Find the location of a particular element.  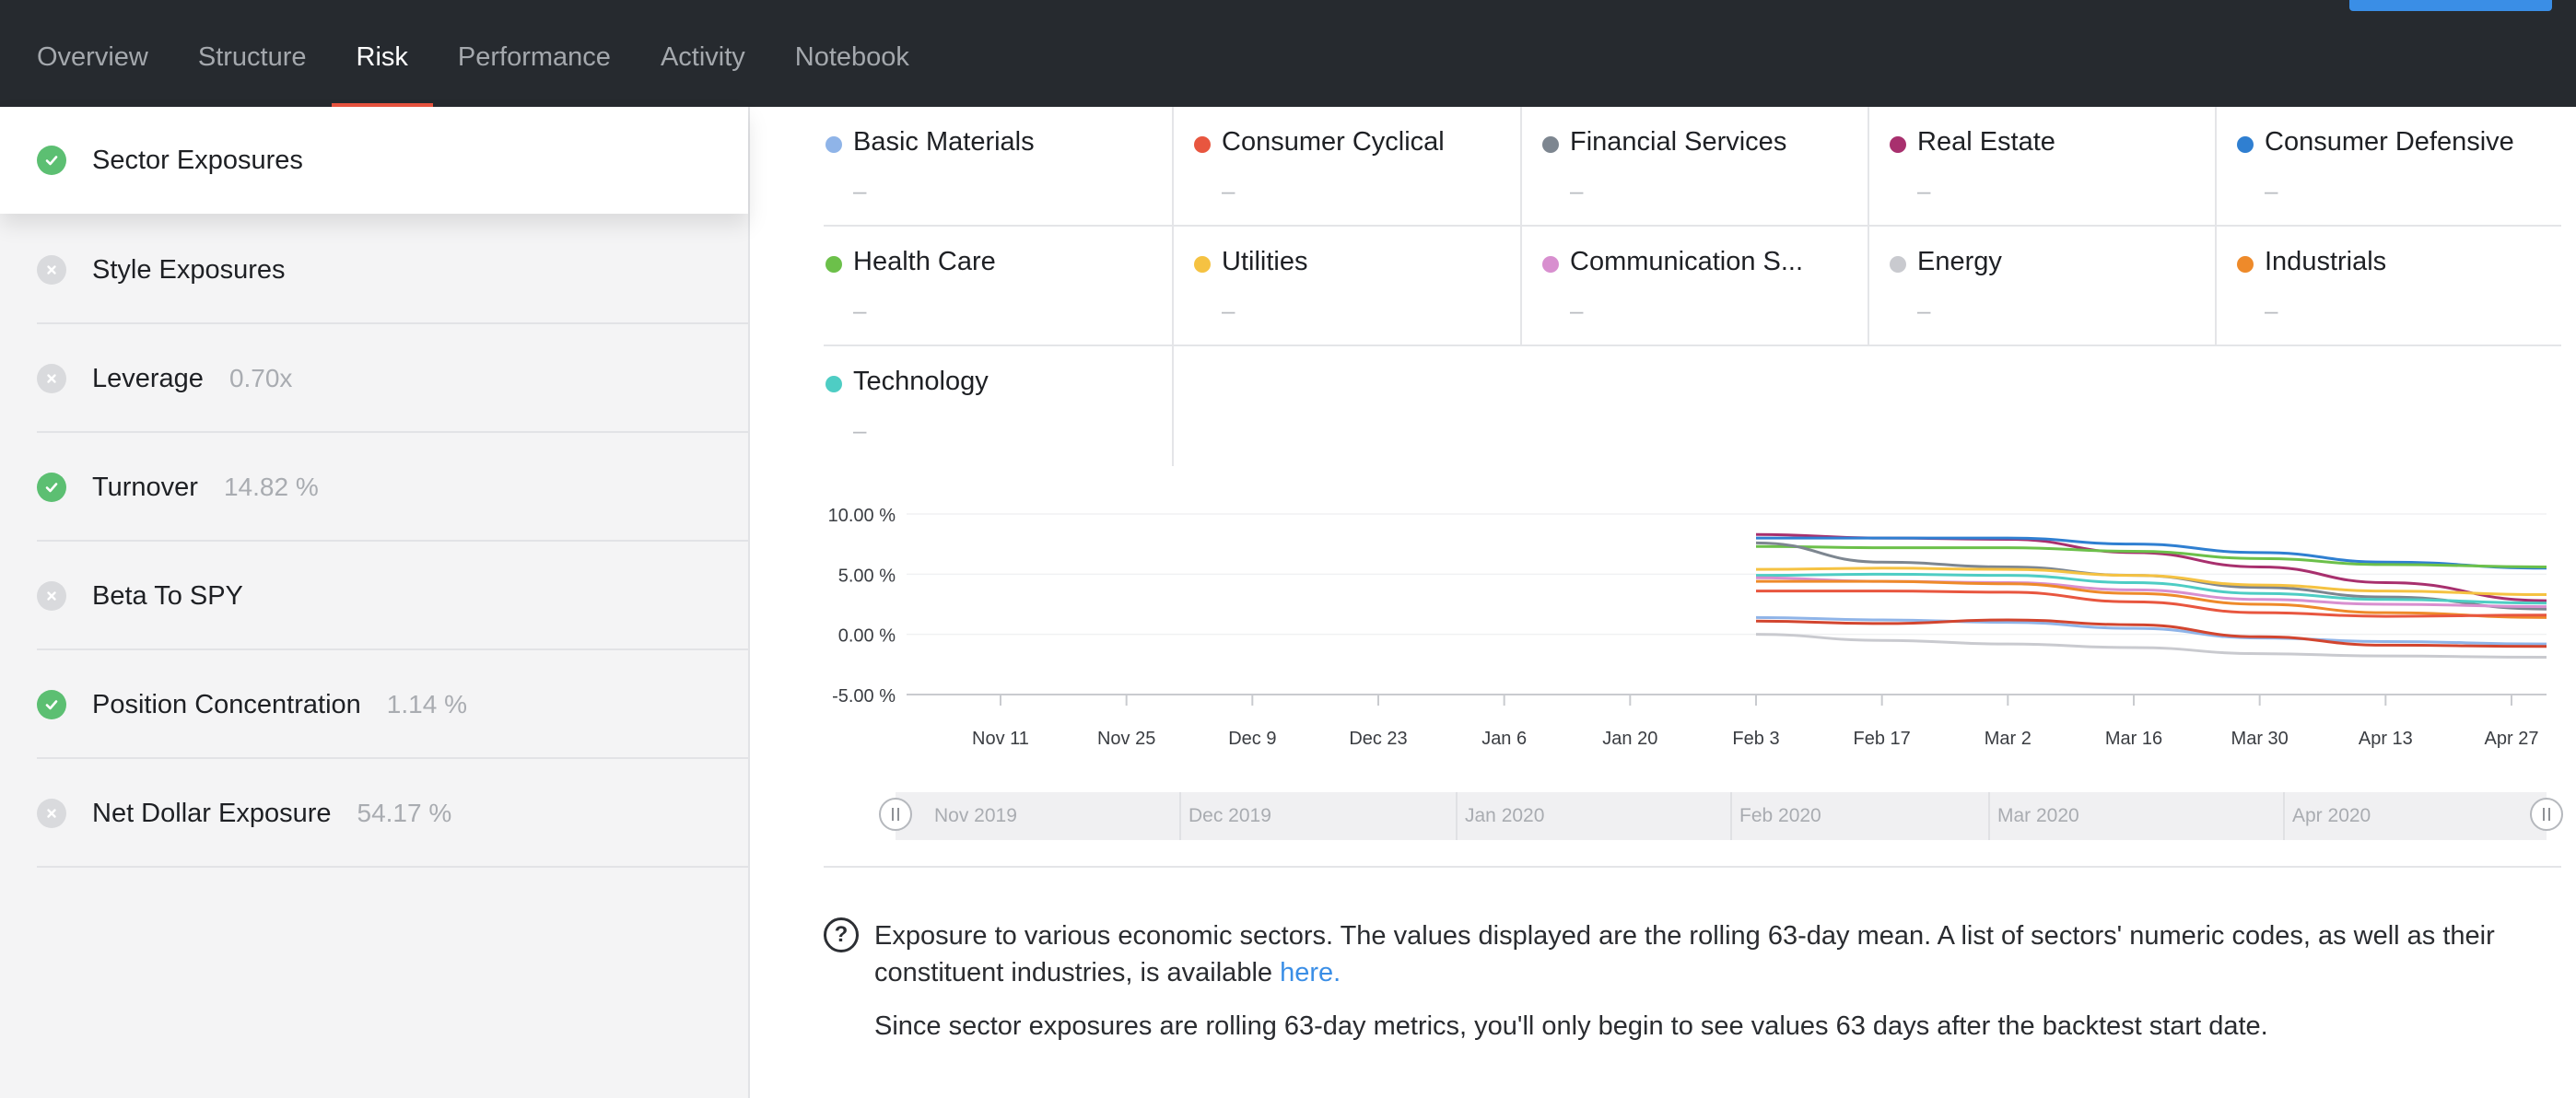

sidebar-item-net-dollar-exposure: Net Dollar Exposure 54.17 % is located at coordinates (374, 813).